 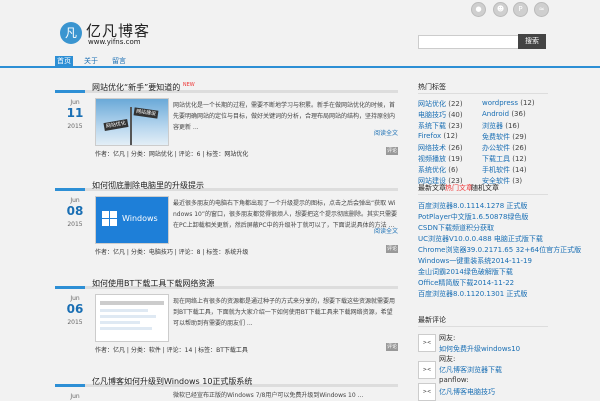 What do you see at coordinates (114, 42) in the screenshot?
I see `site-url: www.yifns.com` at bounding box center [114, 42].